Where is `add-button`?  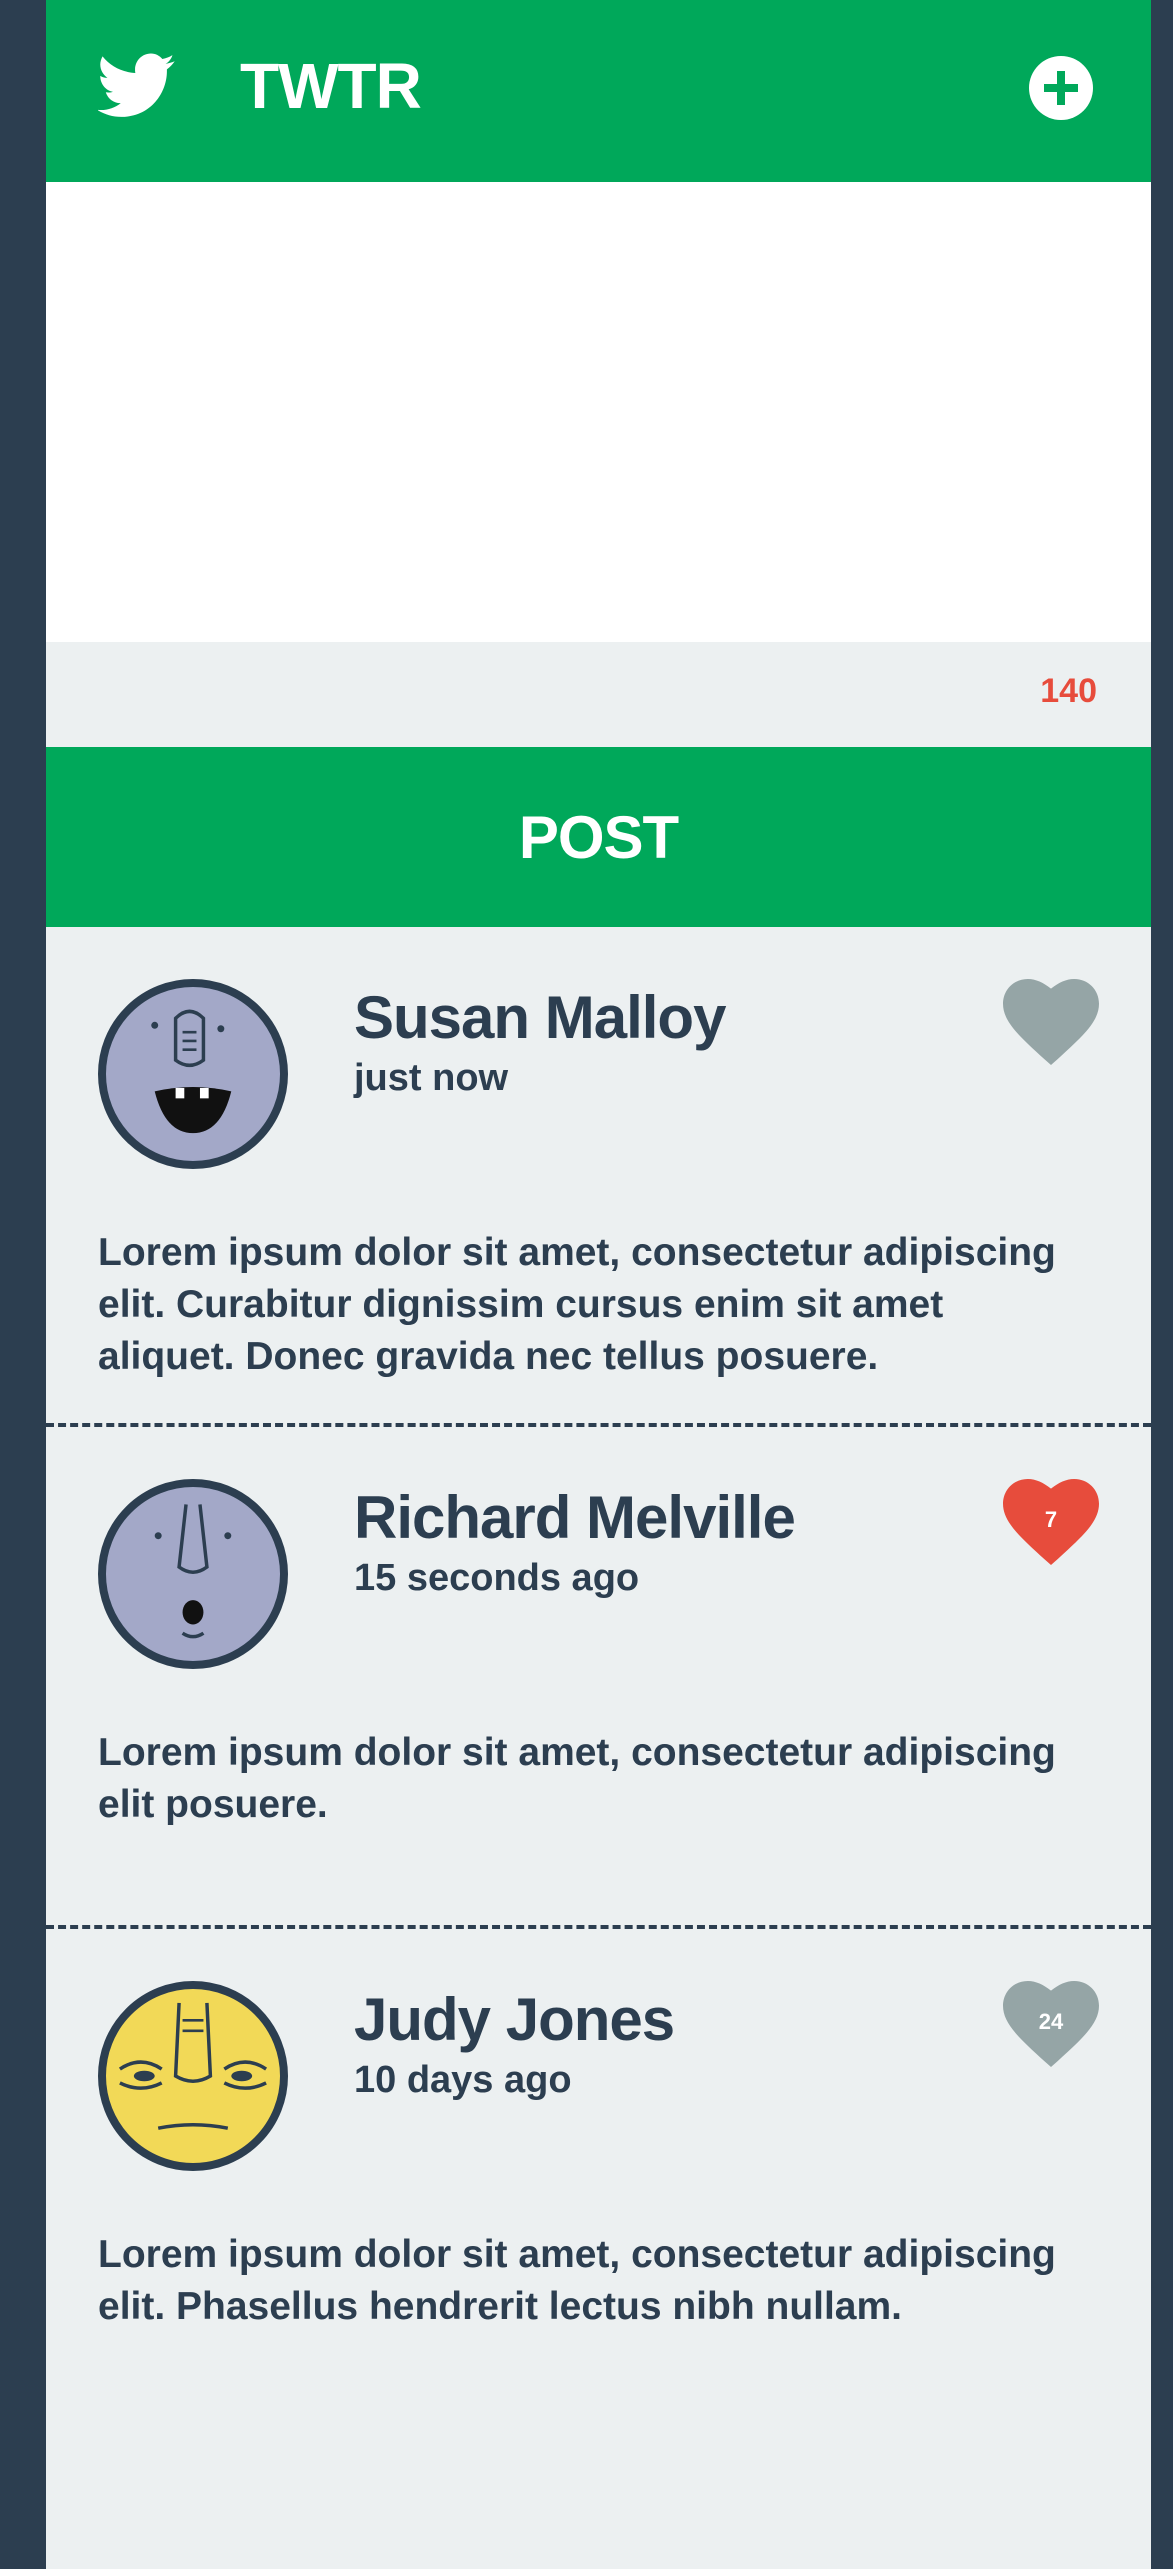
add-button is located at coordinates (1061, 88).